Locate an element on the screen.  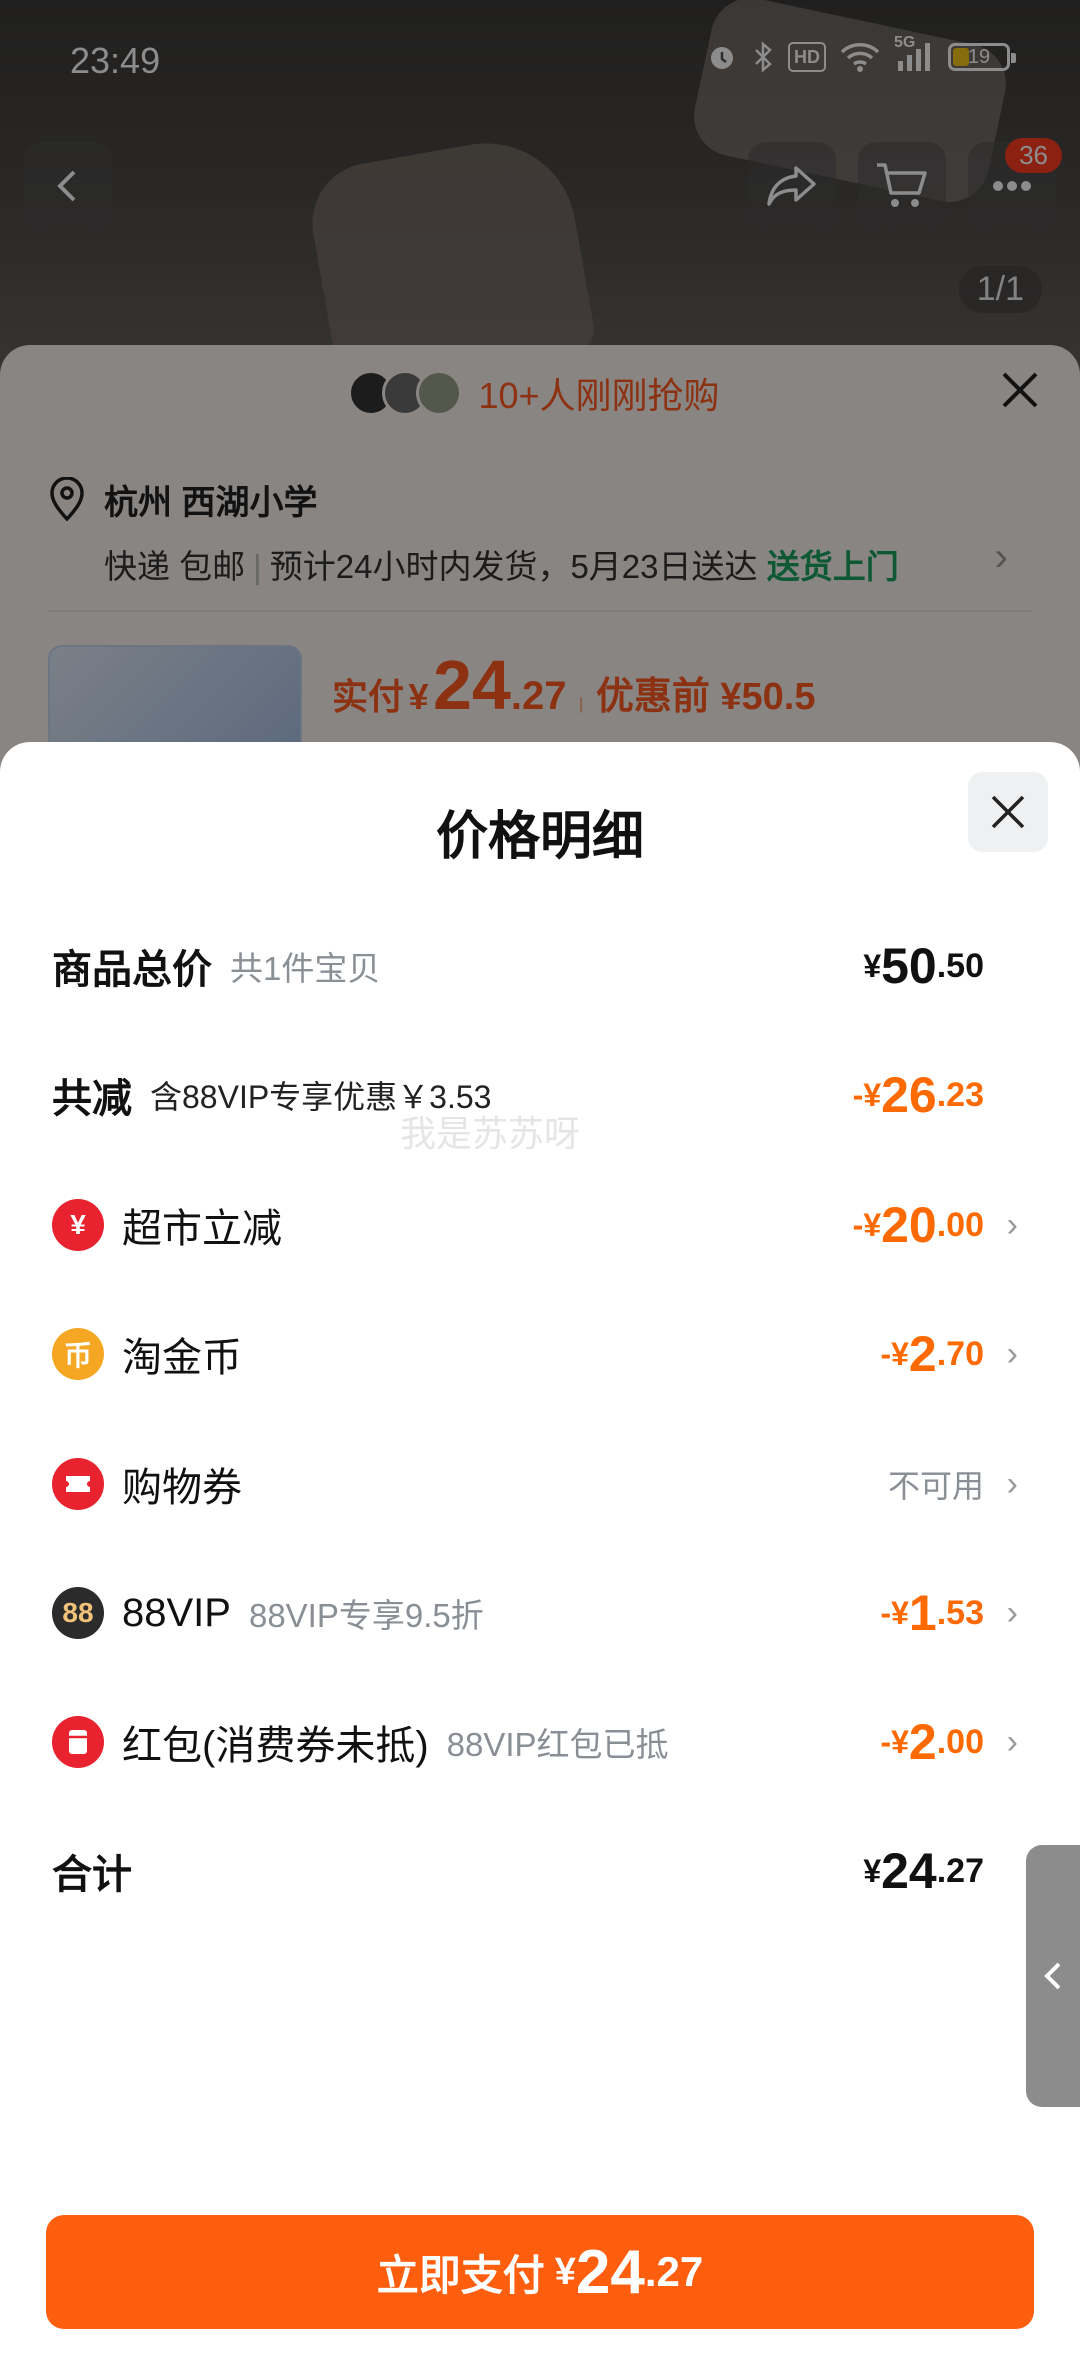
item-value: -¥ 1.53 is located at coordinates (932, 1613).